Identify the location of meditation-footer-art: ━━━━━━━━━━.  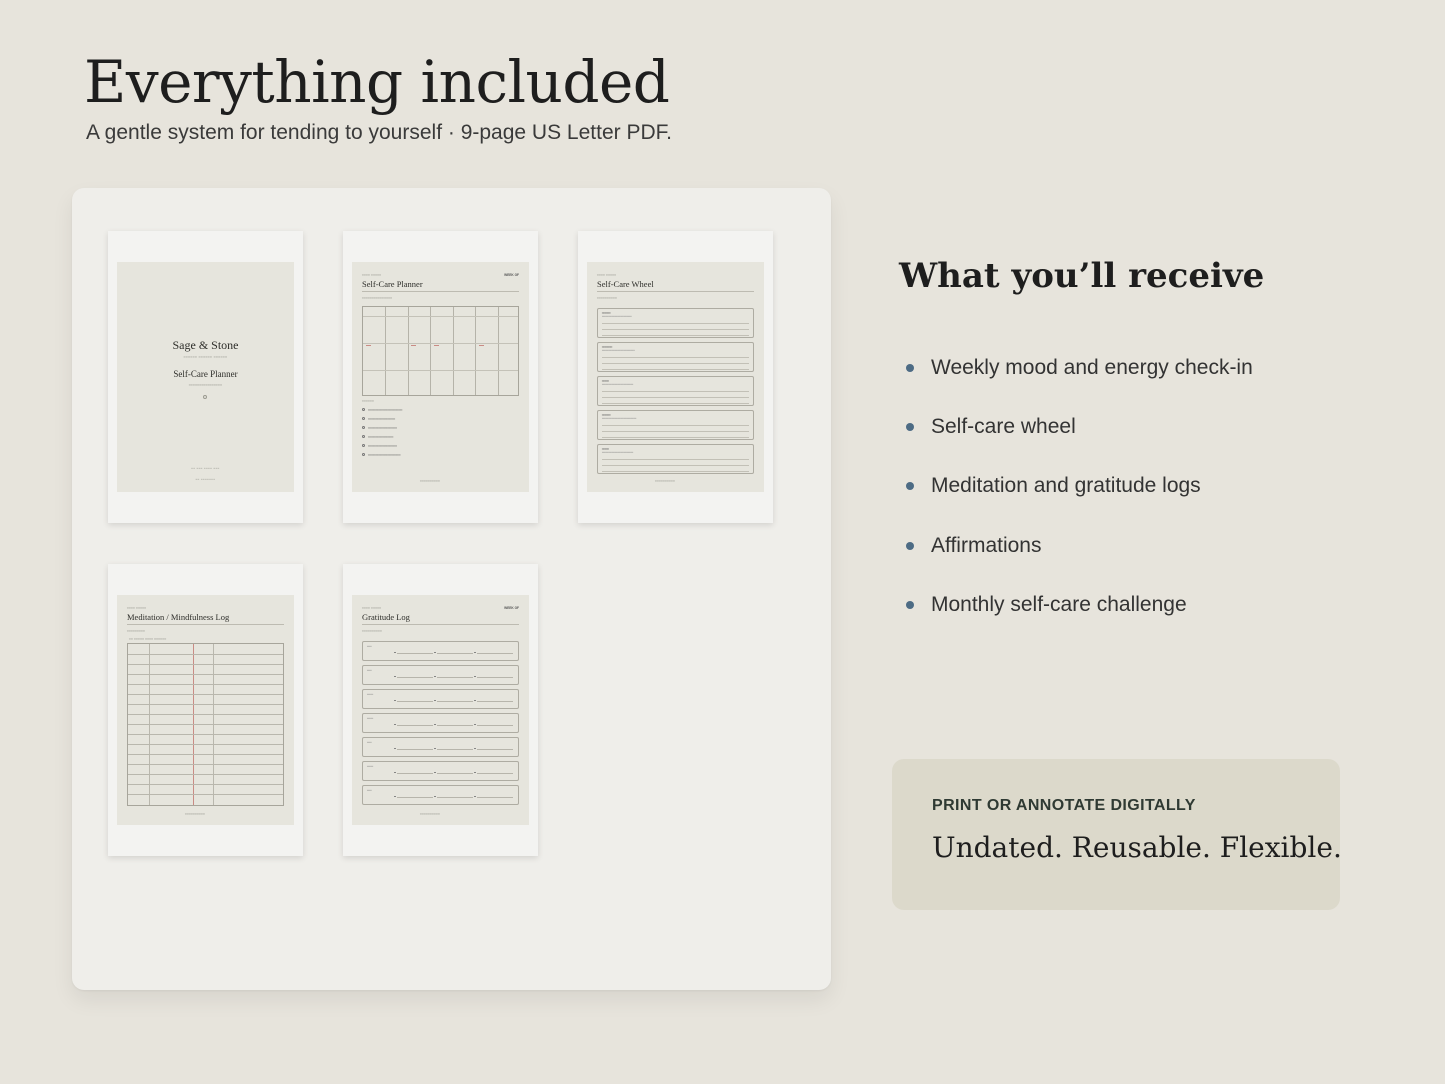
(195, 814).